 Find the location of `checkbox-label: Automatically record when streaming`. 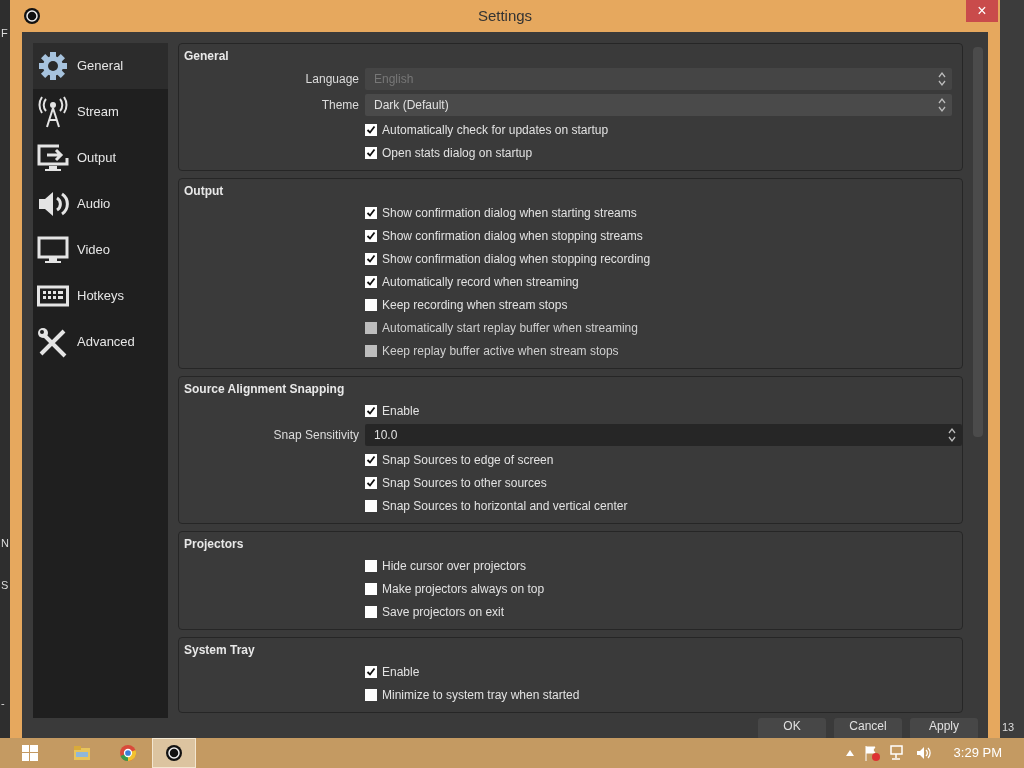

checkbox-label: Automatically record when streaming is located at coordinates (480, 282).